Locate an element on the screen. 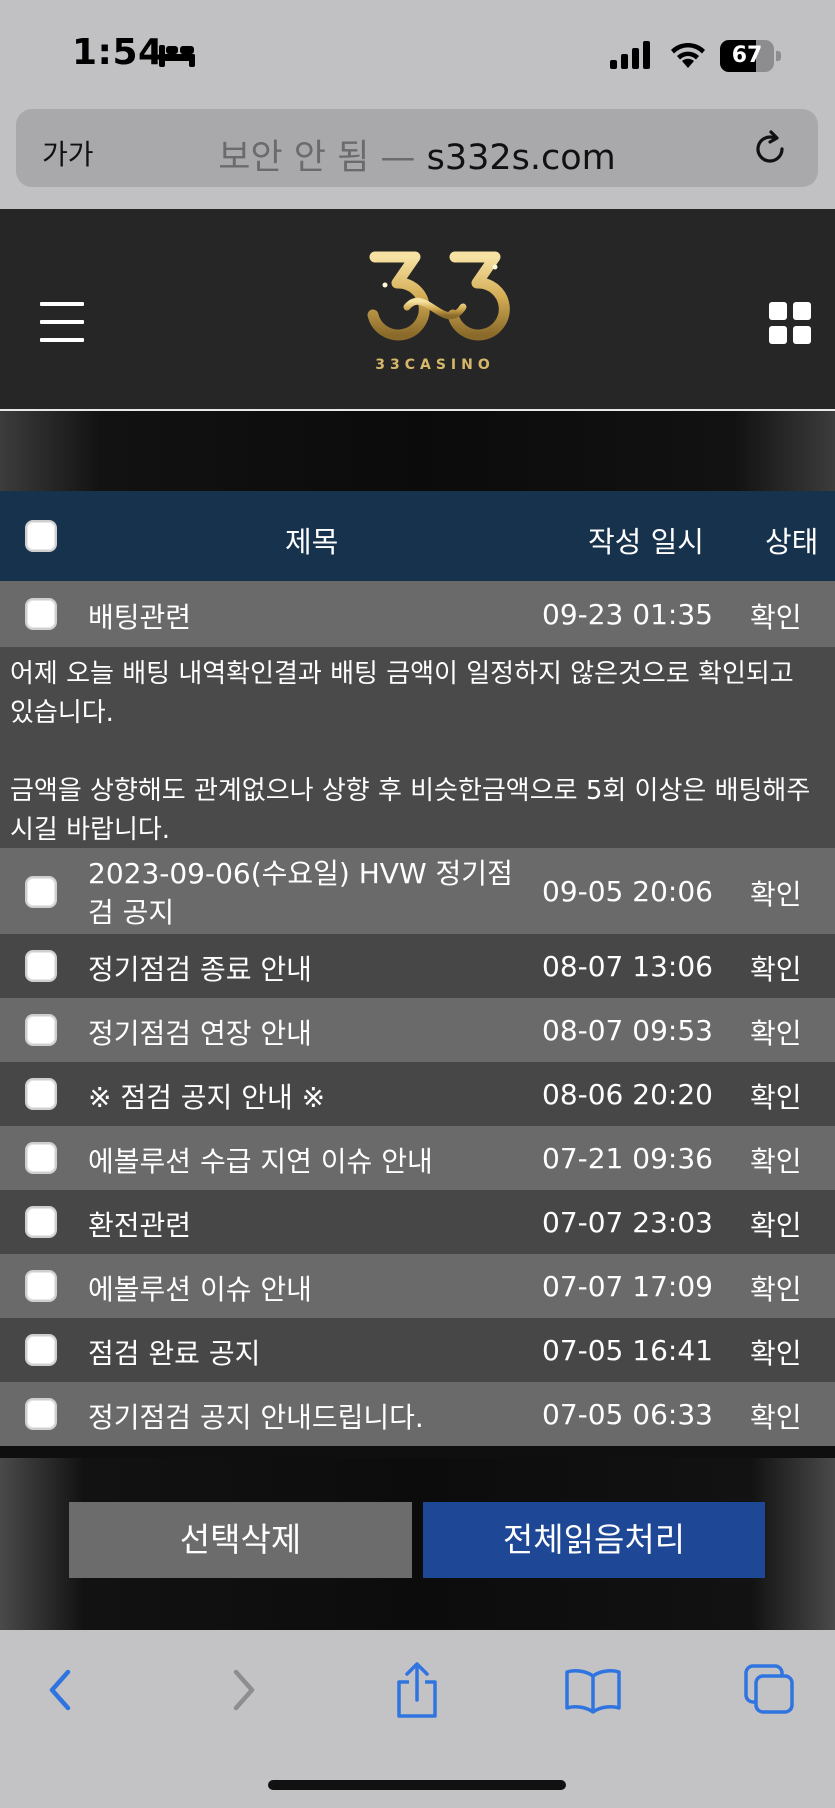  share-icon is located at coordinates (417, 1690).